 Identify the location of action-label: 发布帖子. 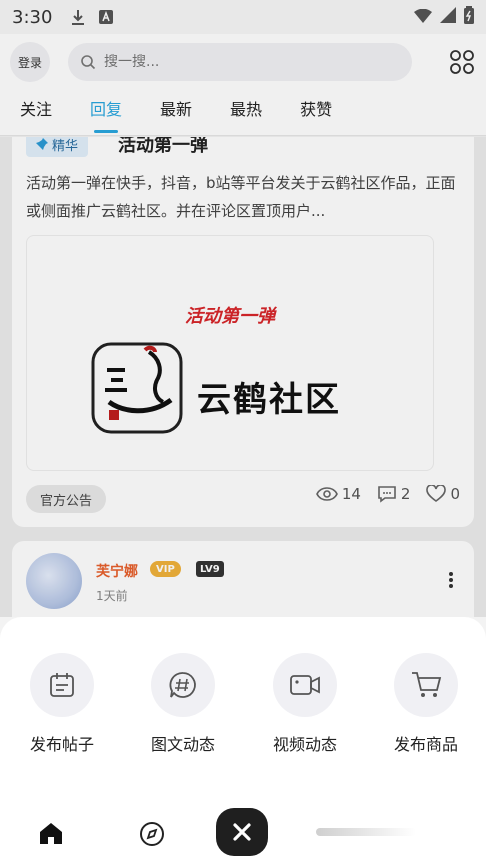
(61, 744).